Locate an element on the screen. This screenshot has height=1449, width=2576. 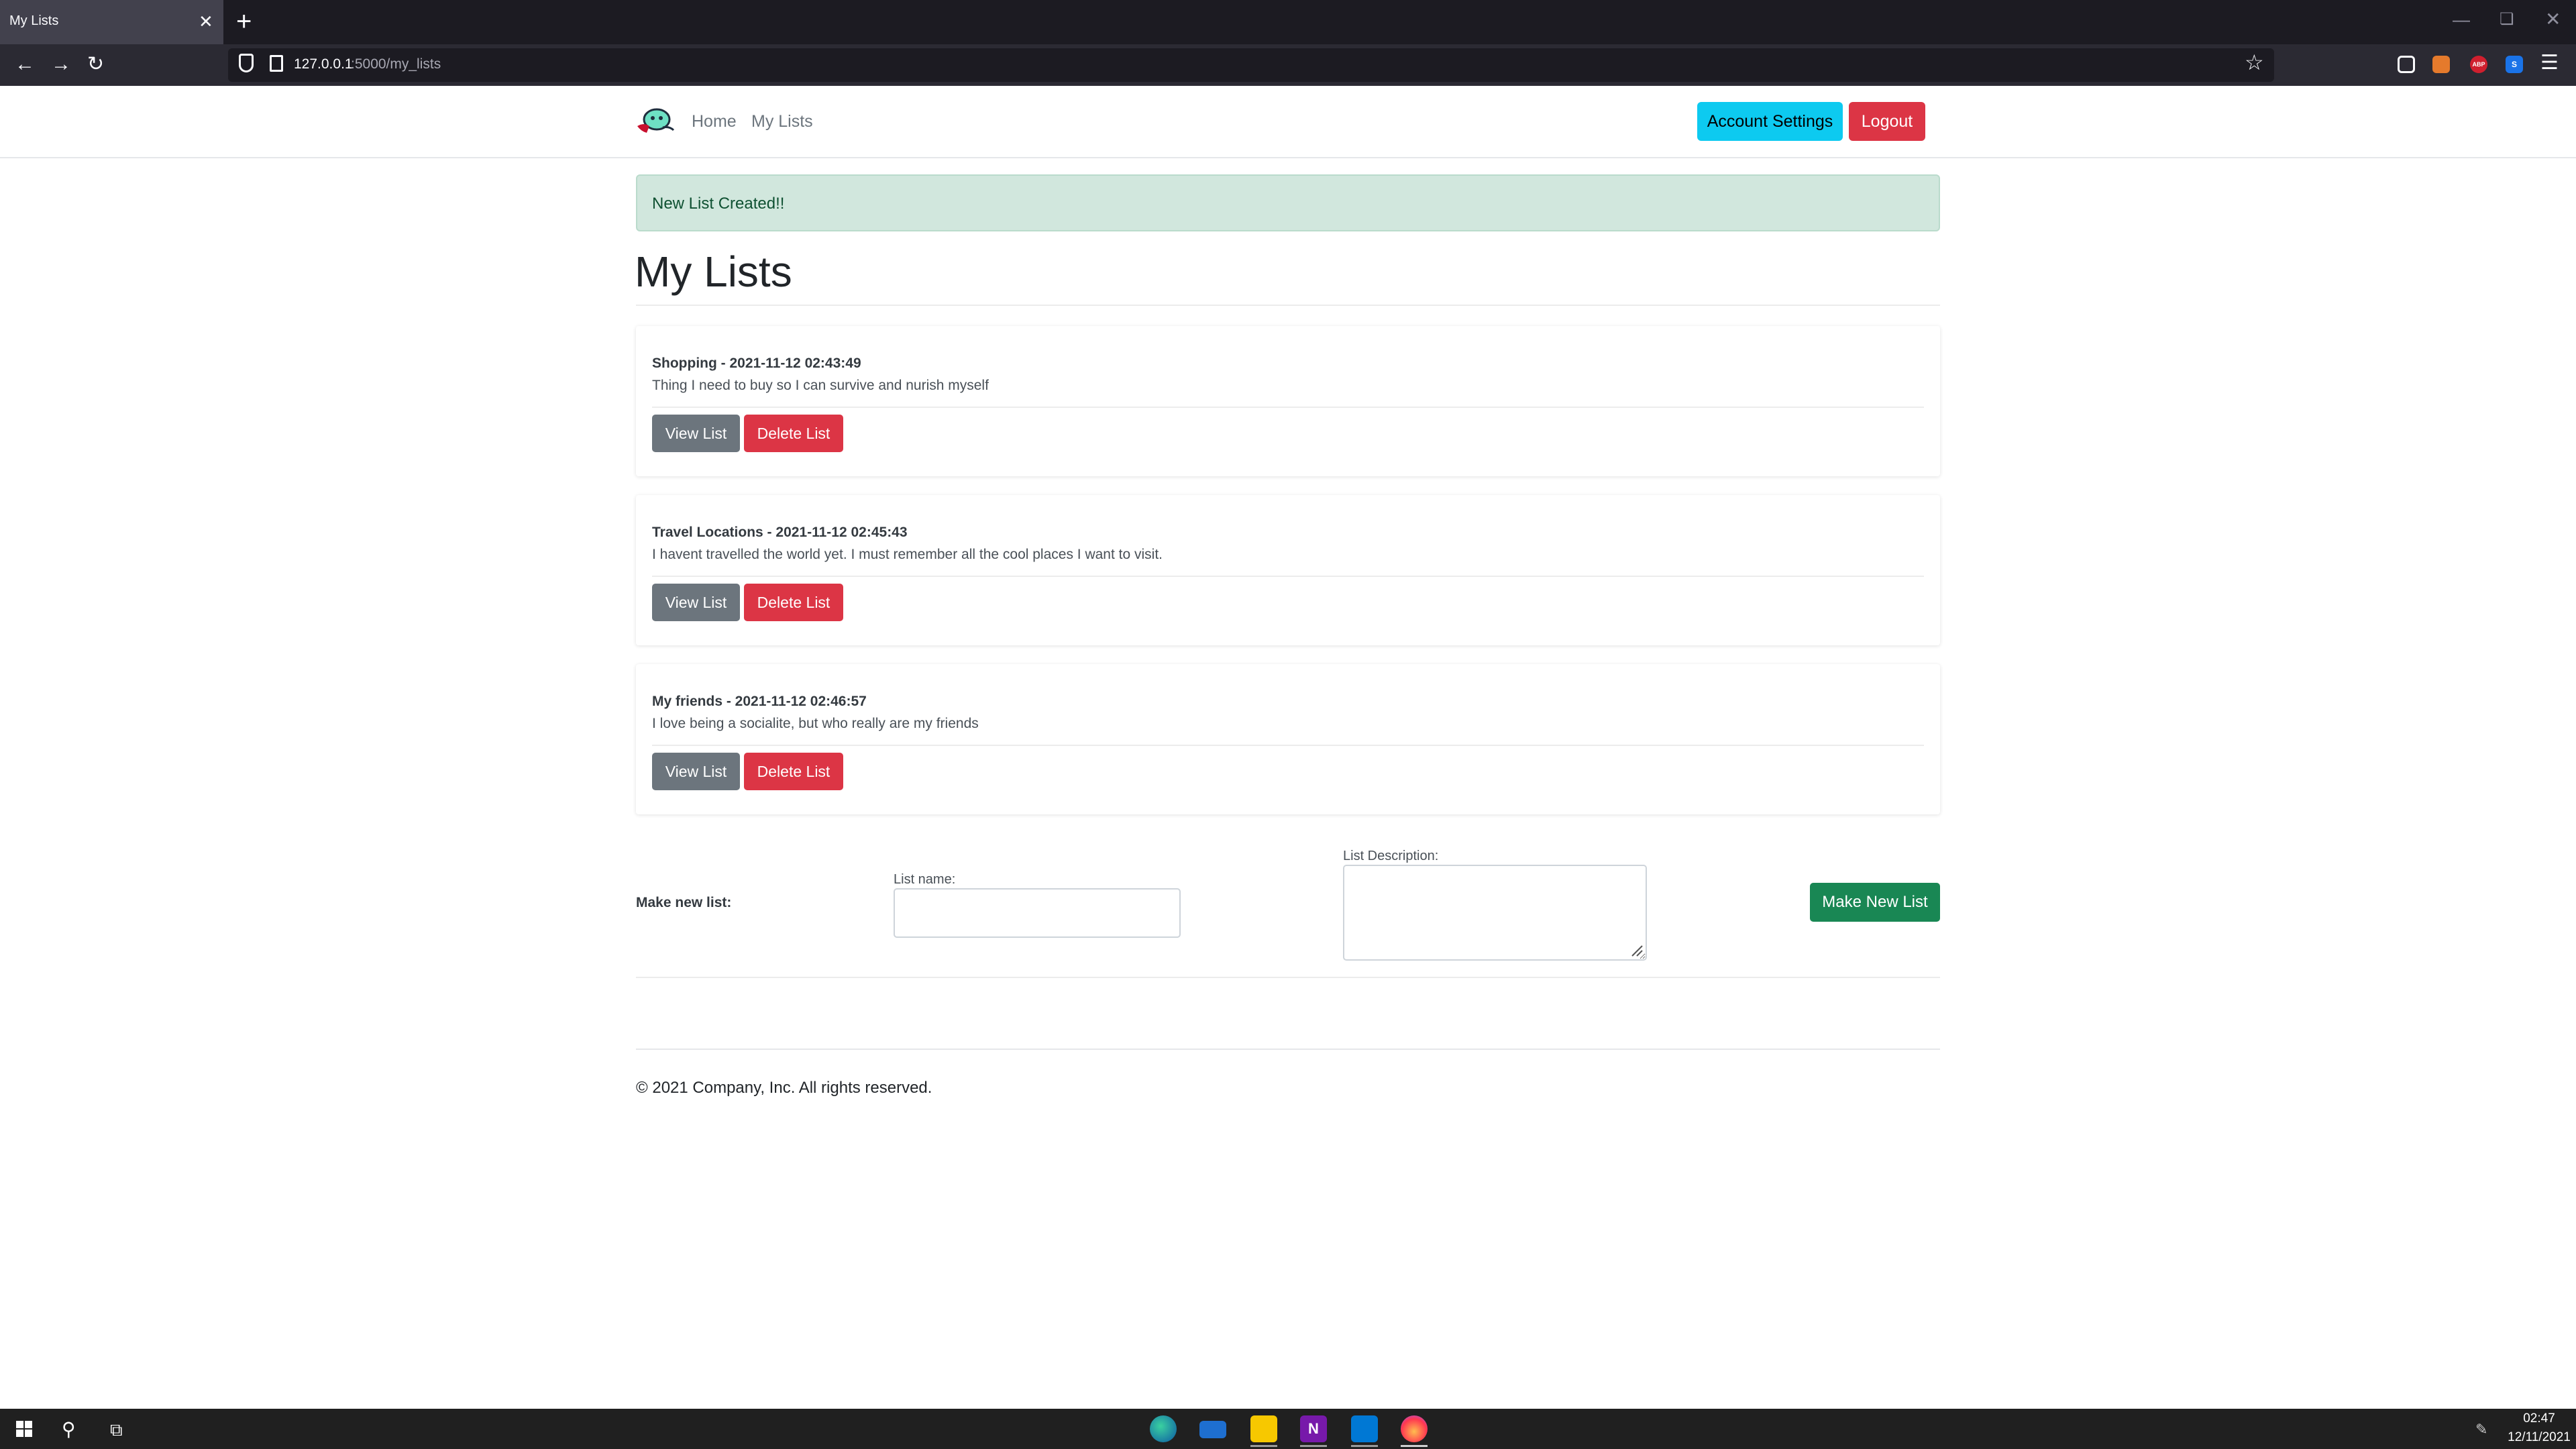
taskbar is located at coordinates (1288, 1429).